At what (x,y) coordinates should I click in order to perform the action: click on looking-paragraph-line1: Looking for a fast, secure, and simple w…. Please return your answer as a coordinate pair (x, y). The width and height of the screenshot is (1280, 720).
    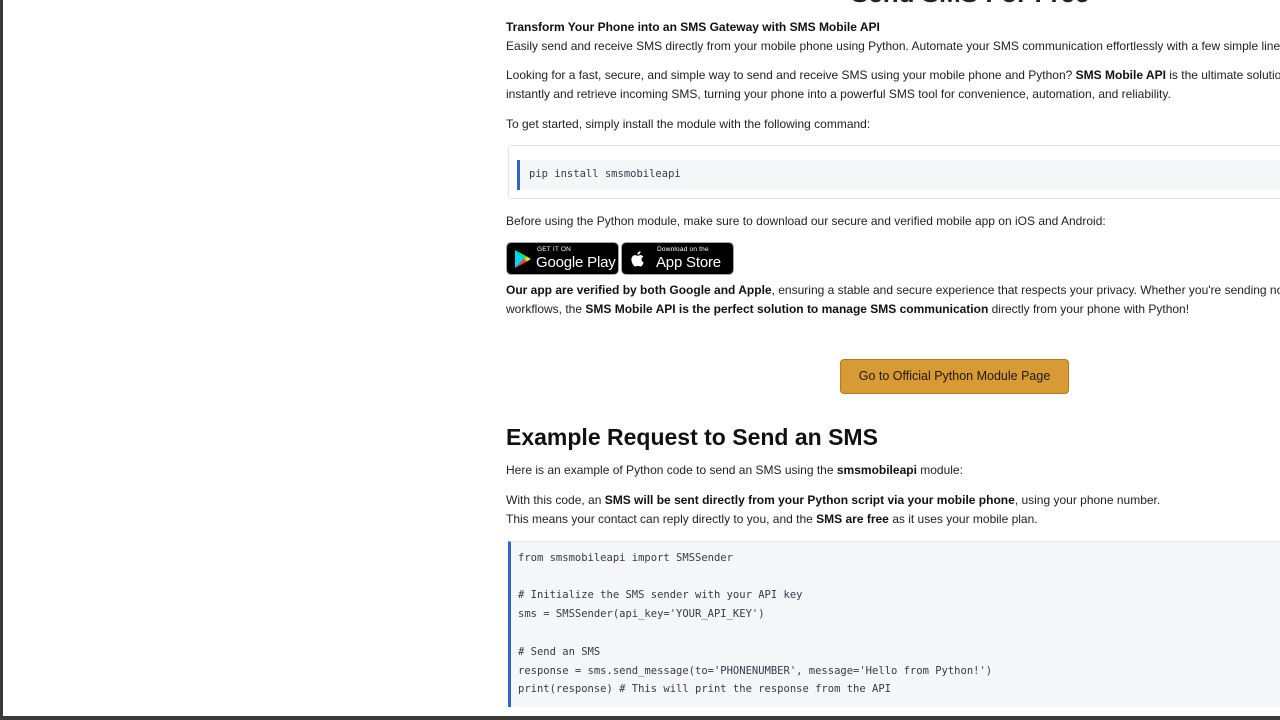
    Looking at the image, I should click on (893, 75).